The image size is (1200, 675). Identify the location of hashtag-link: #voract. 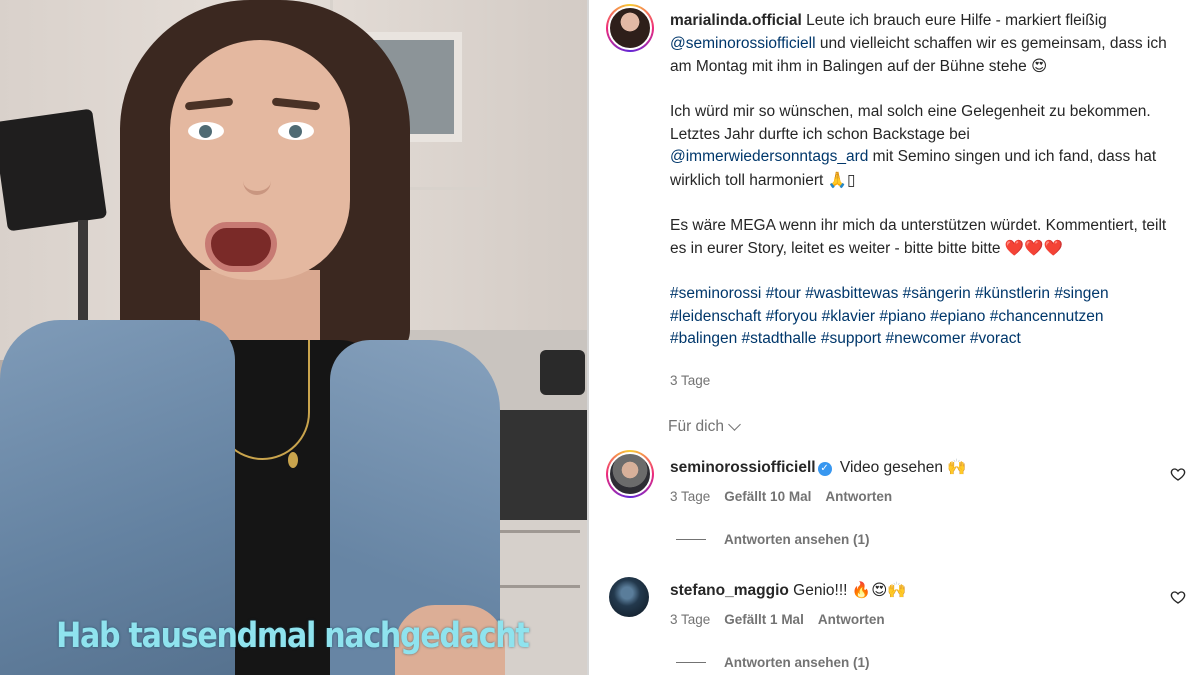
(995, 338).